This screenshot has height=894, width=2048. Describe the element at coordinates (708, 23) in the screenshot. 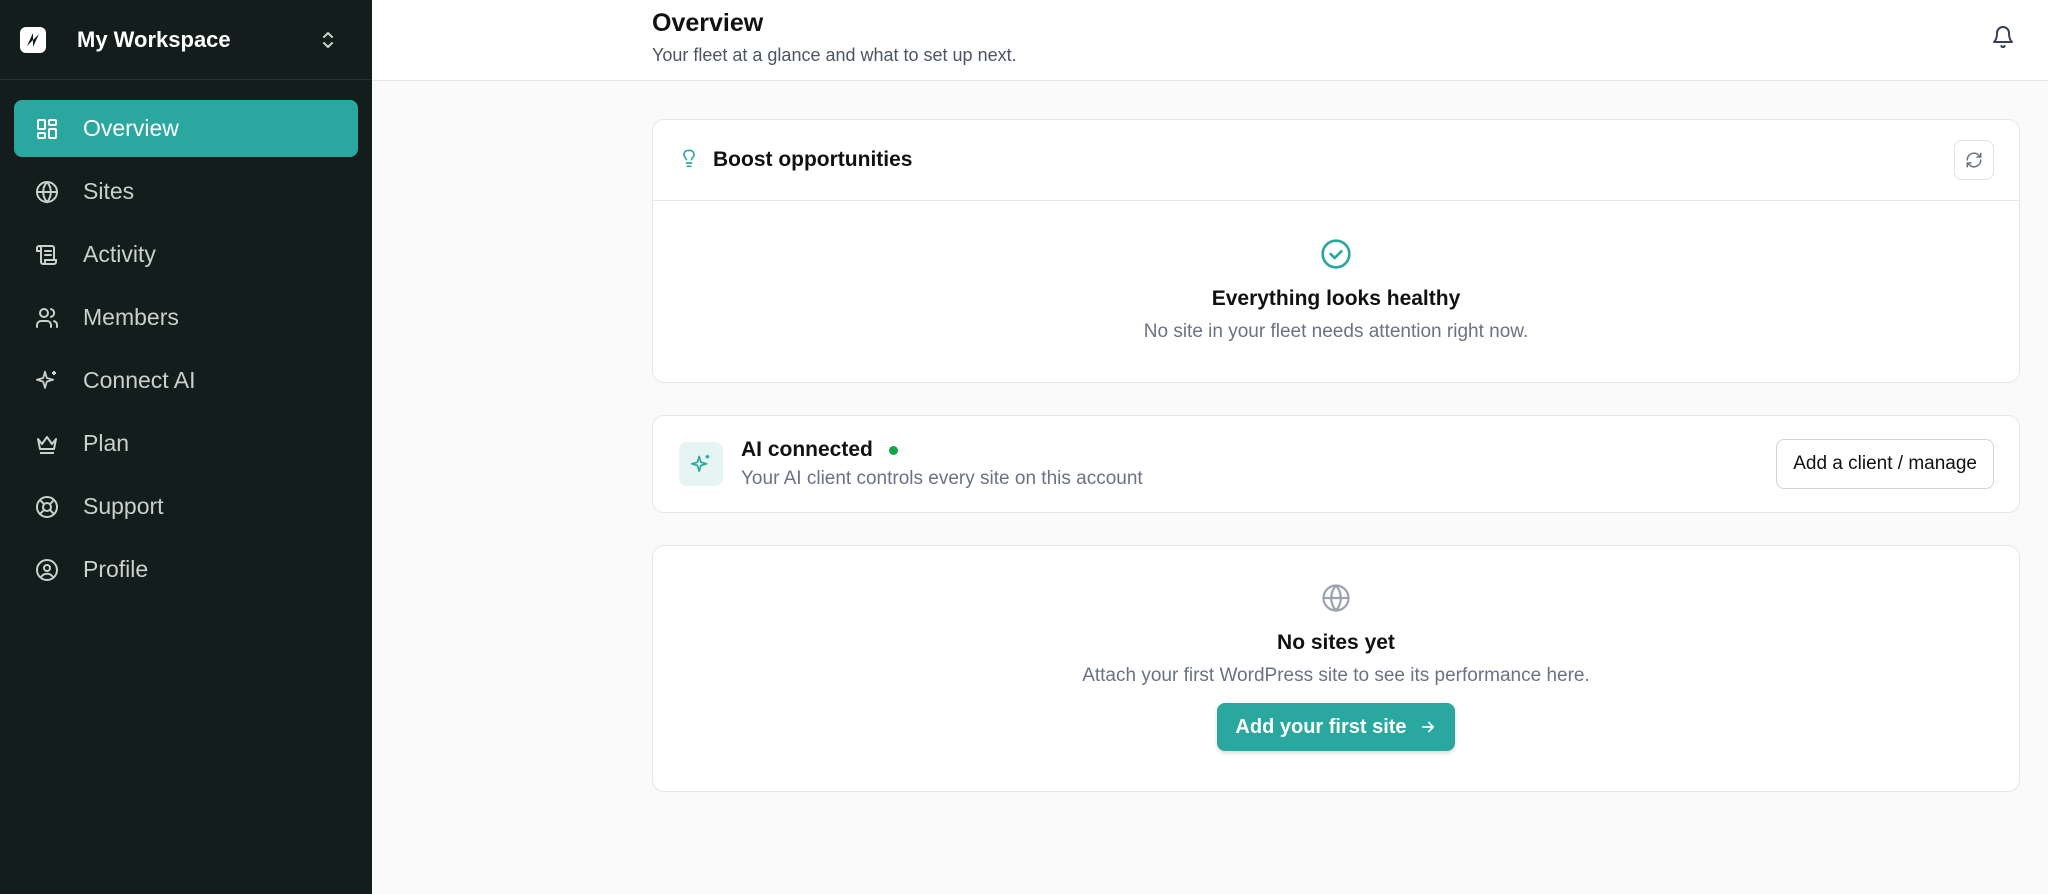

I see `page-title: Overview` at that location.